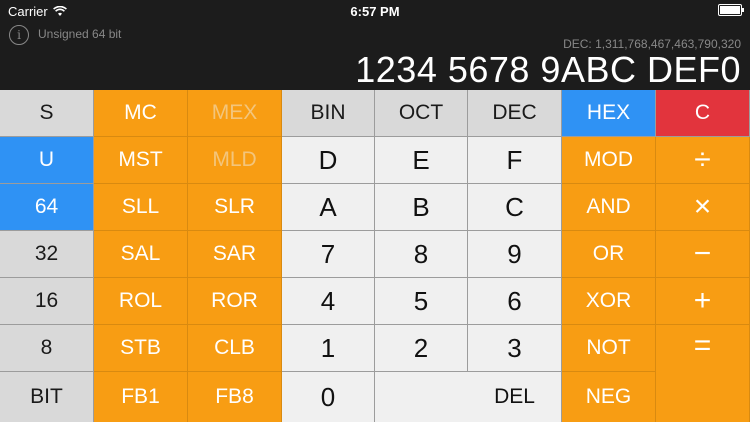 Image resolution: width=750 pixels, height=422 pixels. Describe the element at coordinates (141, 113) in the screenshot. I see `memory-clear-key: MC` at that location.